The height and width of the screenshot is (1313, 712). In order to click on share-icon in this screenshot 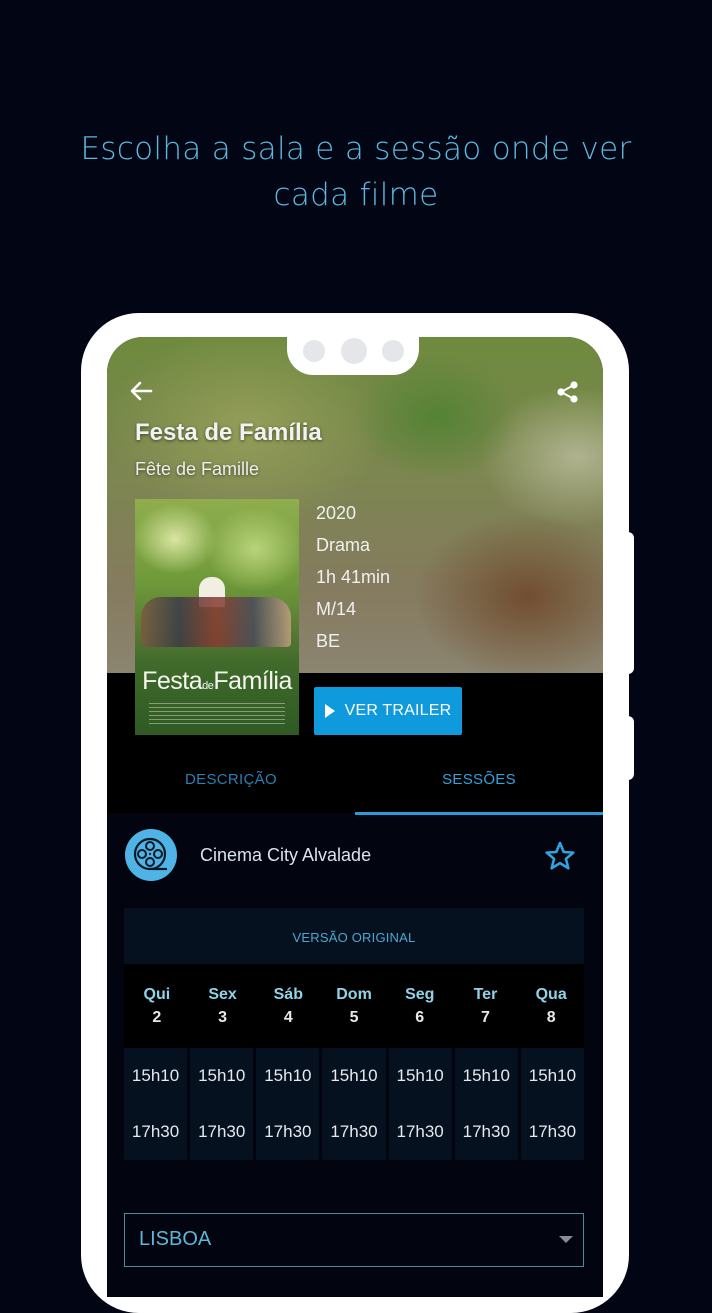, I will do `click(567, 392)`.